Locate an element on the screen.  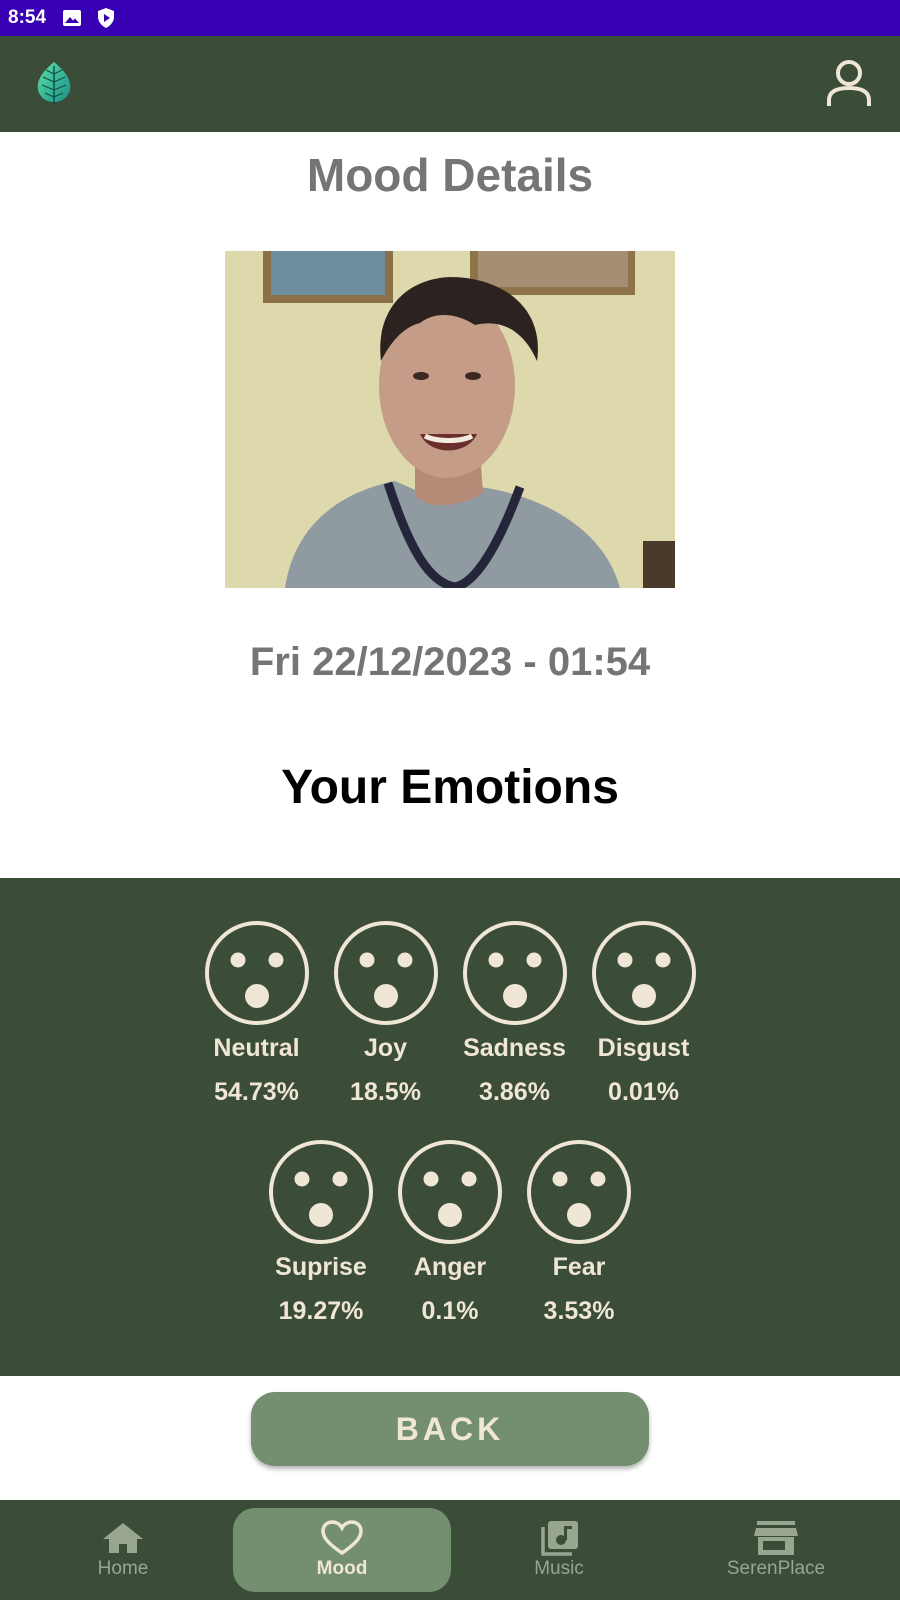
leaf-logo-icon is located at coordinates (54, 83).